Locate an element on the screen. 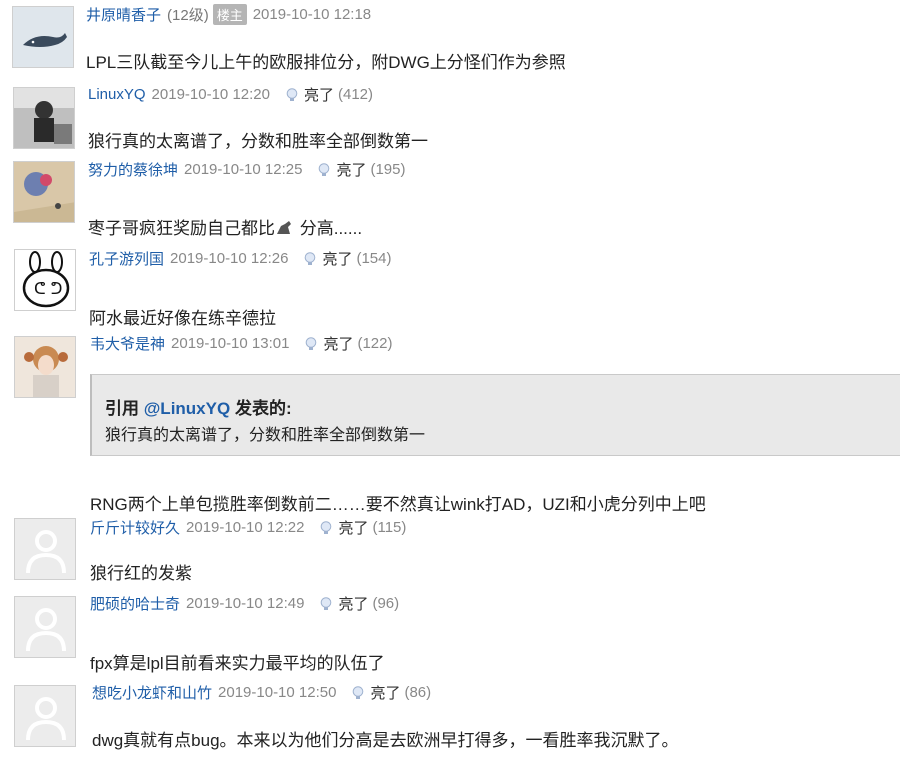  reply-username: 斤斤计较好久 is located at coordinates (135, 527).